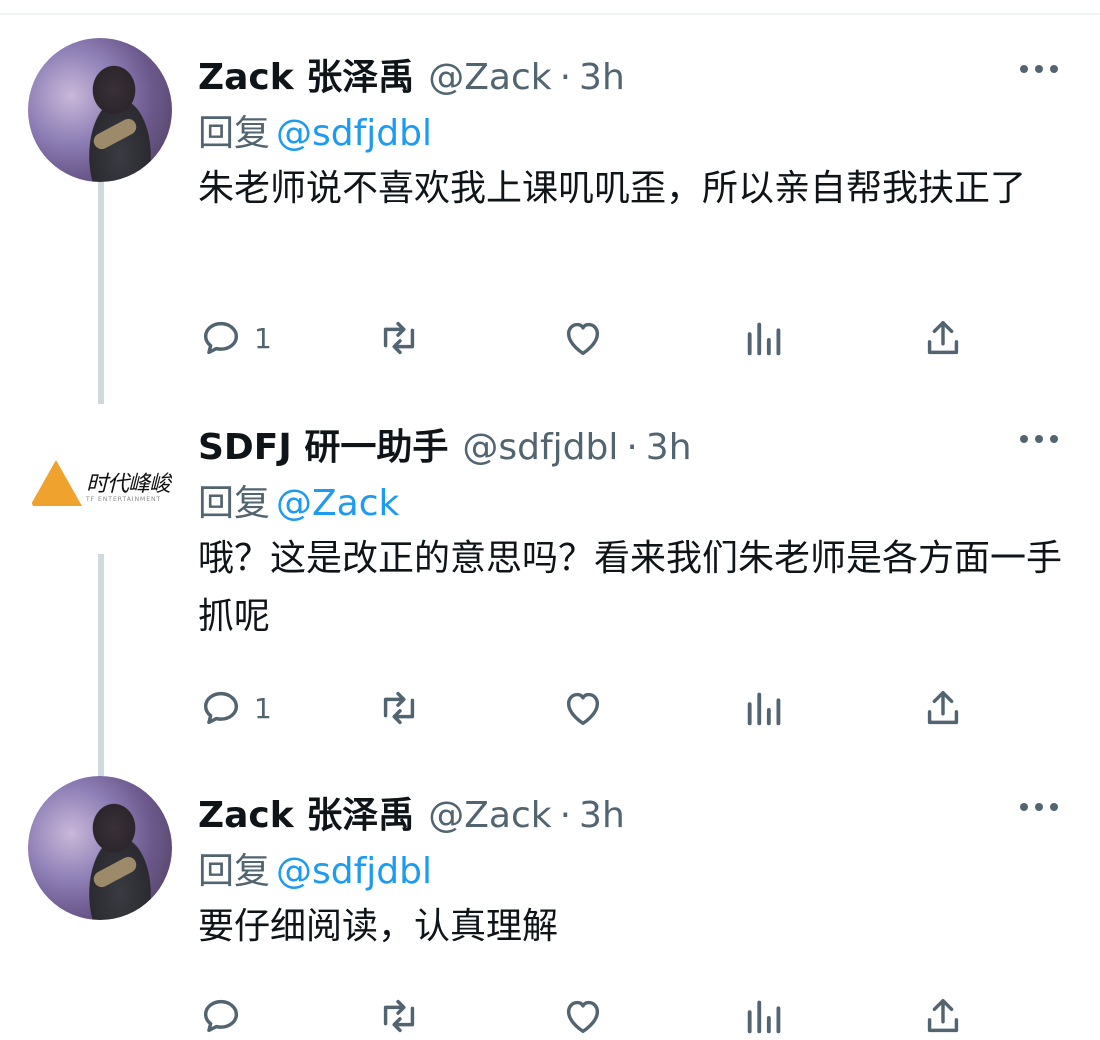 The width and height of the screenshot is (1100, 1040). I want to click on reply-mention: @Zack, so click(337, 503).